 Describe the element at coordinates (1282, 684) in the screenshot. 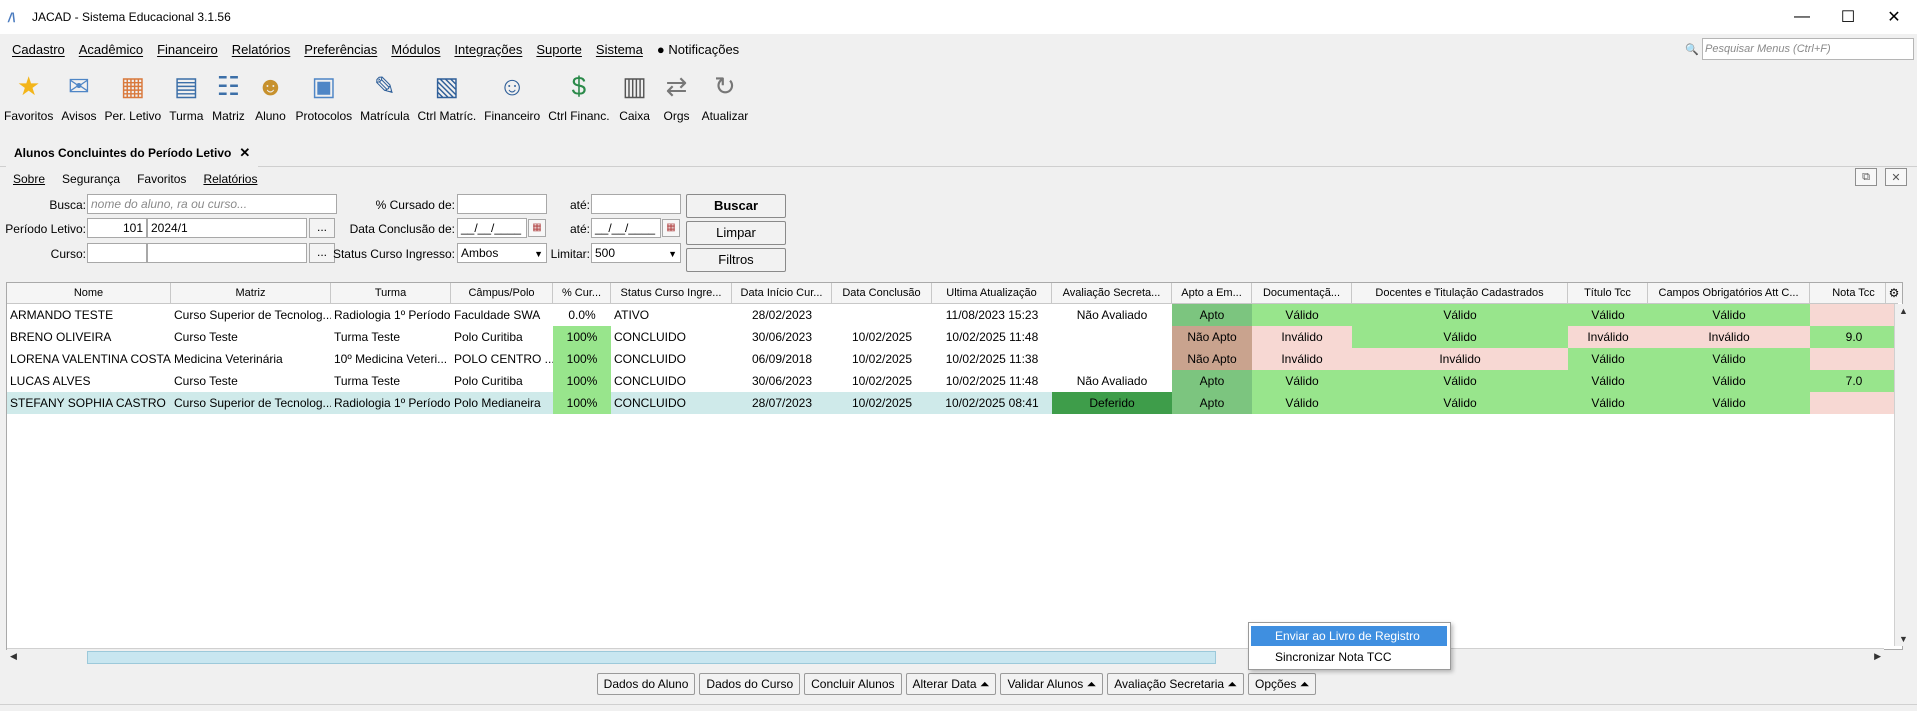

I see `opcoes-button: Opções ⏶` at that location.